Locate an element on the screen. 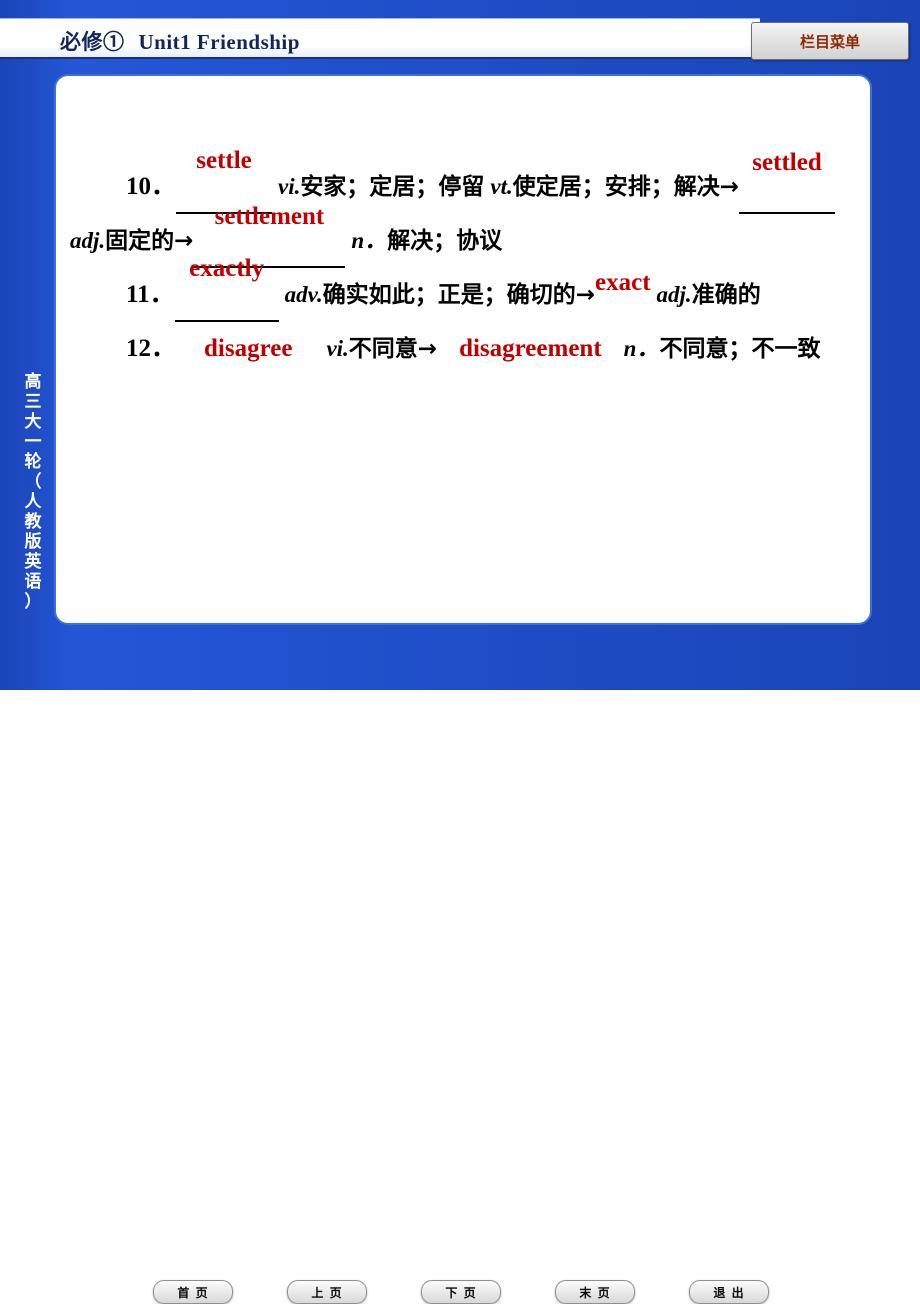 The image size is (920, 1304). last-page-label: 末 页 is located at coordinates (595, 1292).